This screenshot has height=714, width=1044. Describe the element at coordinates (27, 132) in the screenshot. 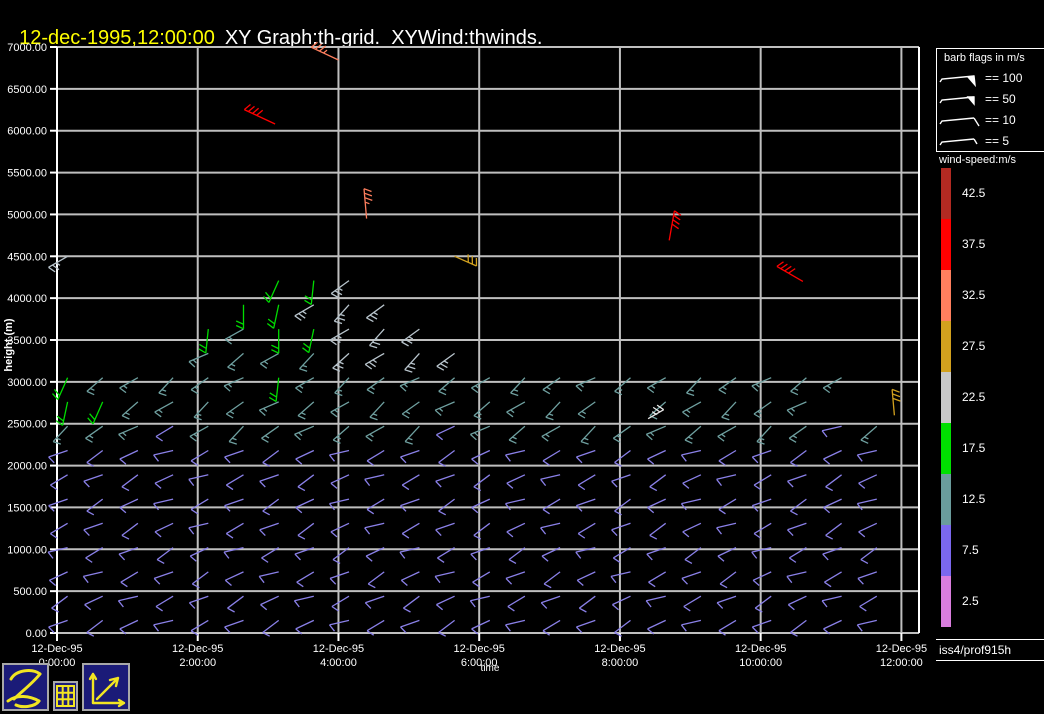

I see `svg-text: 6000.00` at that location.